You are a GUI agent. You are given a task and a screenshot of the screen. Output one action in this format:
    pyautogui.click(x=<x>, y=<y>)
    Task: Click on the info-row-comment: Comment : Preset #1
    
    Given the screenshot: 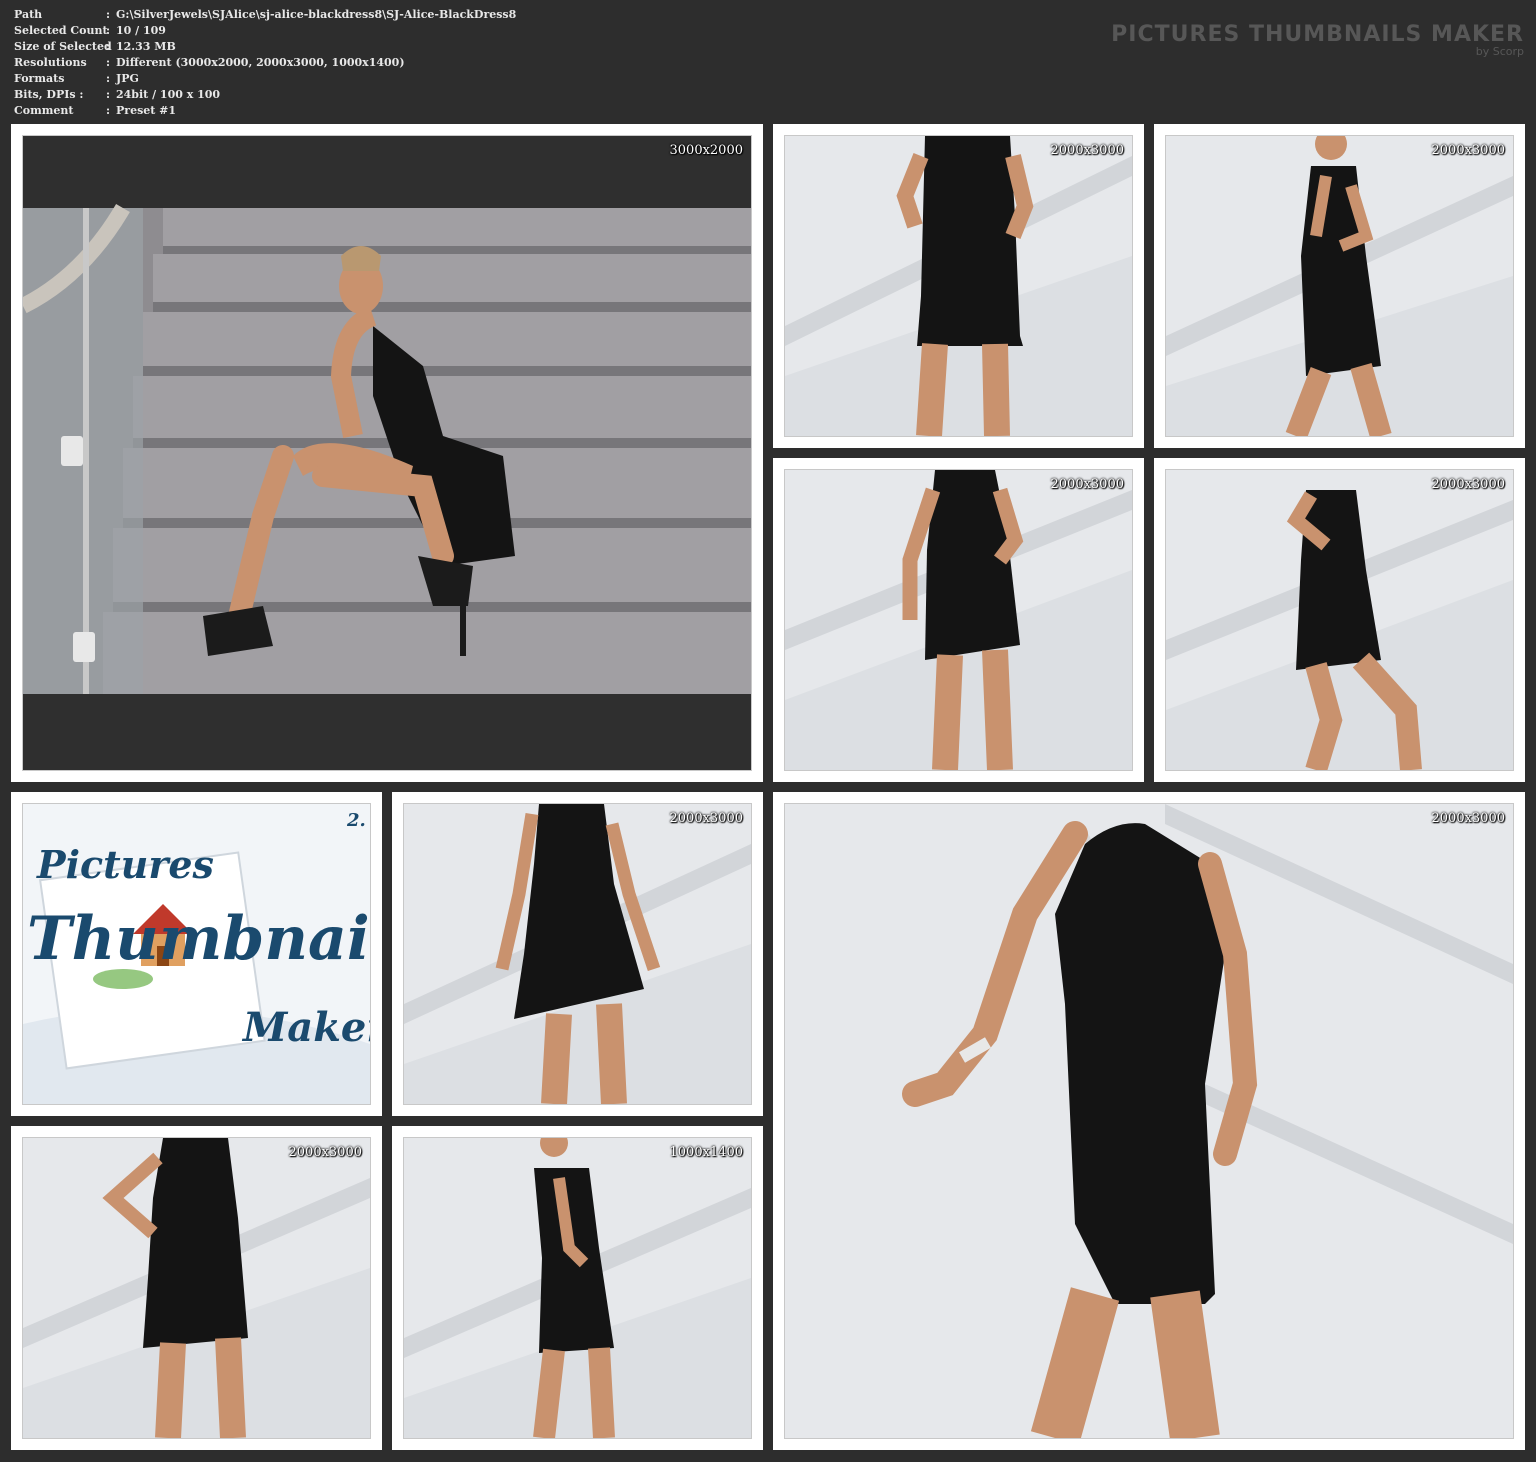 What is the action you would take?
    pyautogui.click(x=265, y=111)
    